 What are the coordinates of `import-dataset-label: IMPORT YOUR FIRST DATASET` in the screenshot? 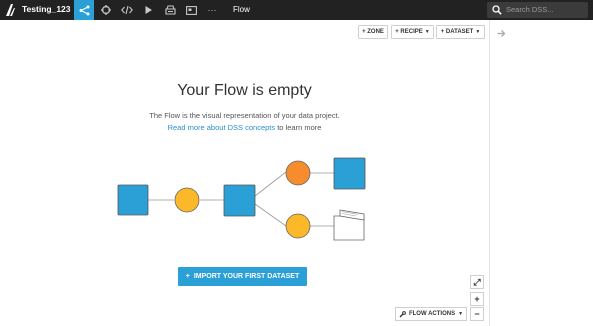 It's located at (246, 276).